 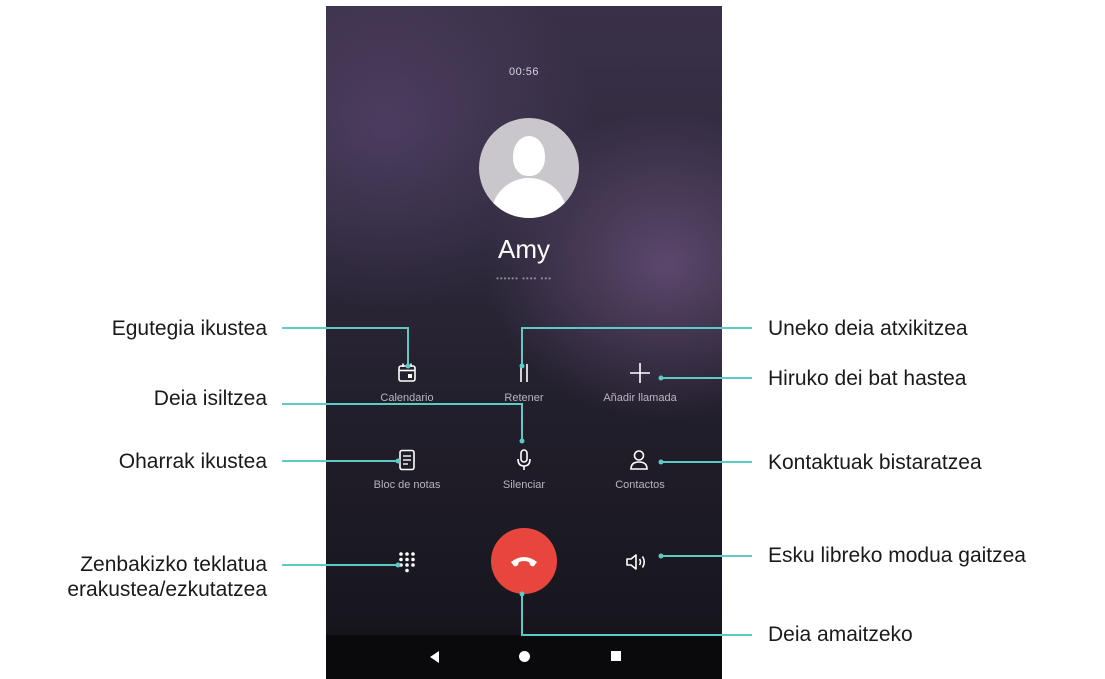 What do you see at coordinates (407, 460) in the screenshot?
I see `notes-icon` at bounding box center [407, 460].